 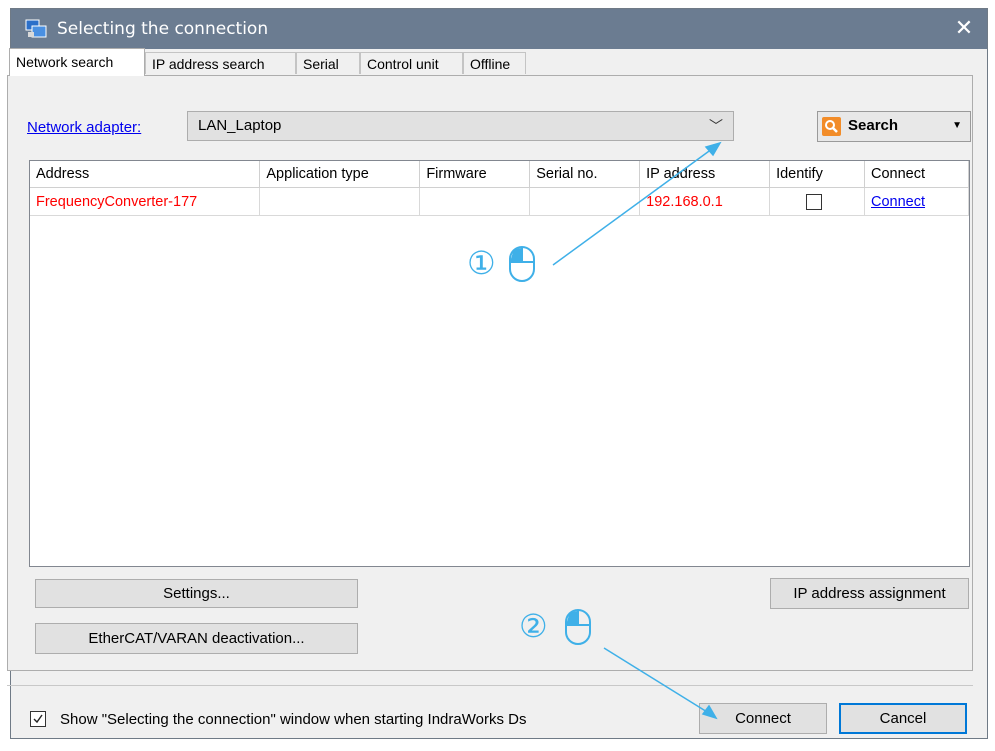 What do you see at coordinates (499, 29) in the screenshot?
I see `title-bar: Selecting the connection ✕` at bounding box center [499, 29].